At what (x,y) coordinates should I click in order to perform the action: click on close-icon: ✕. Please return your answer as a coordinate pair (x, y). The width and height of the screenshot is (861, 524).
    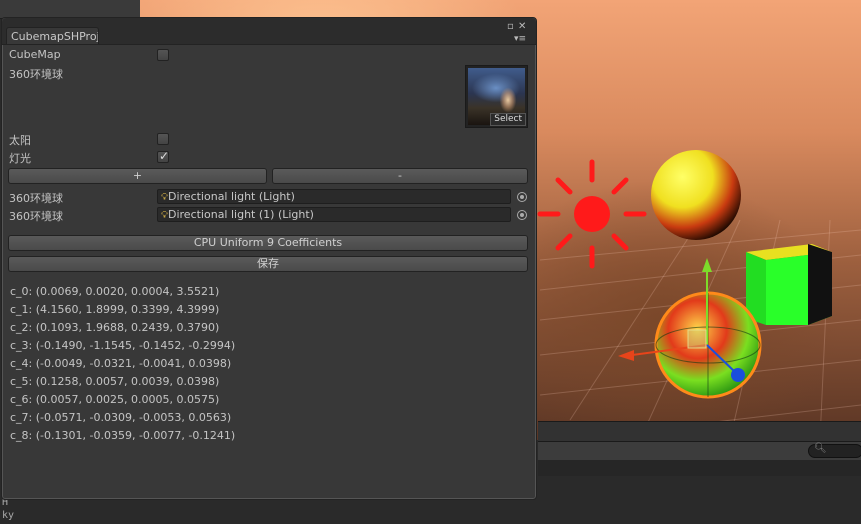
    Looking at the image, I should click on (522, 27).